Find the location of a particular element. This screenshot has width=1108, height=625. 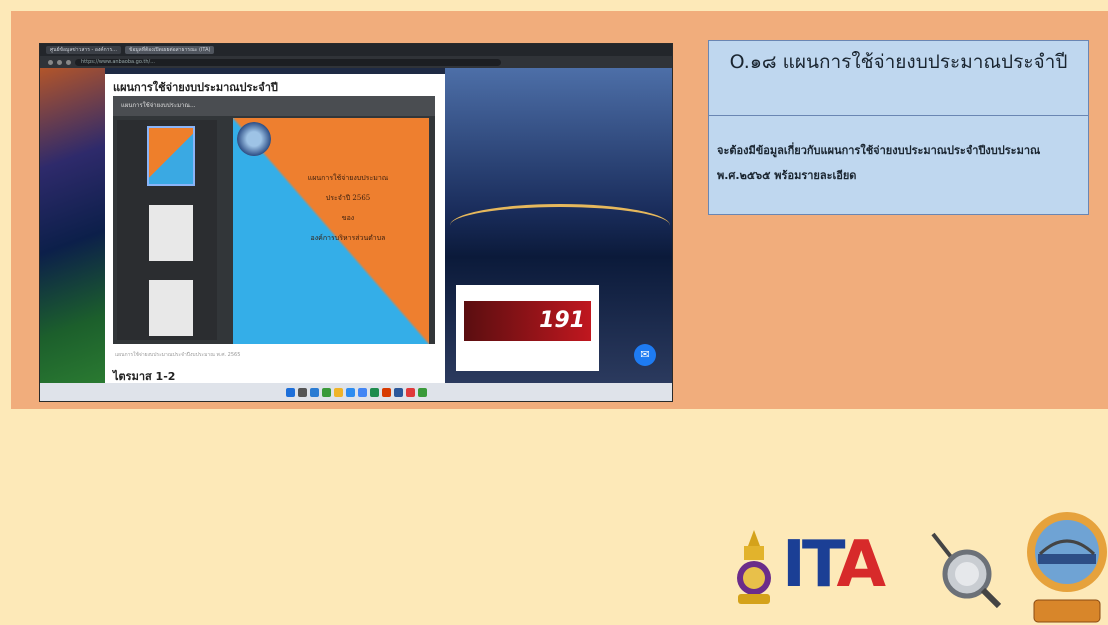

organization-seal-icon is located at coordinates (1067, 567).